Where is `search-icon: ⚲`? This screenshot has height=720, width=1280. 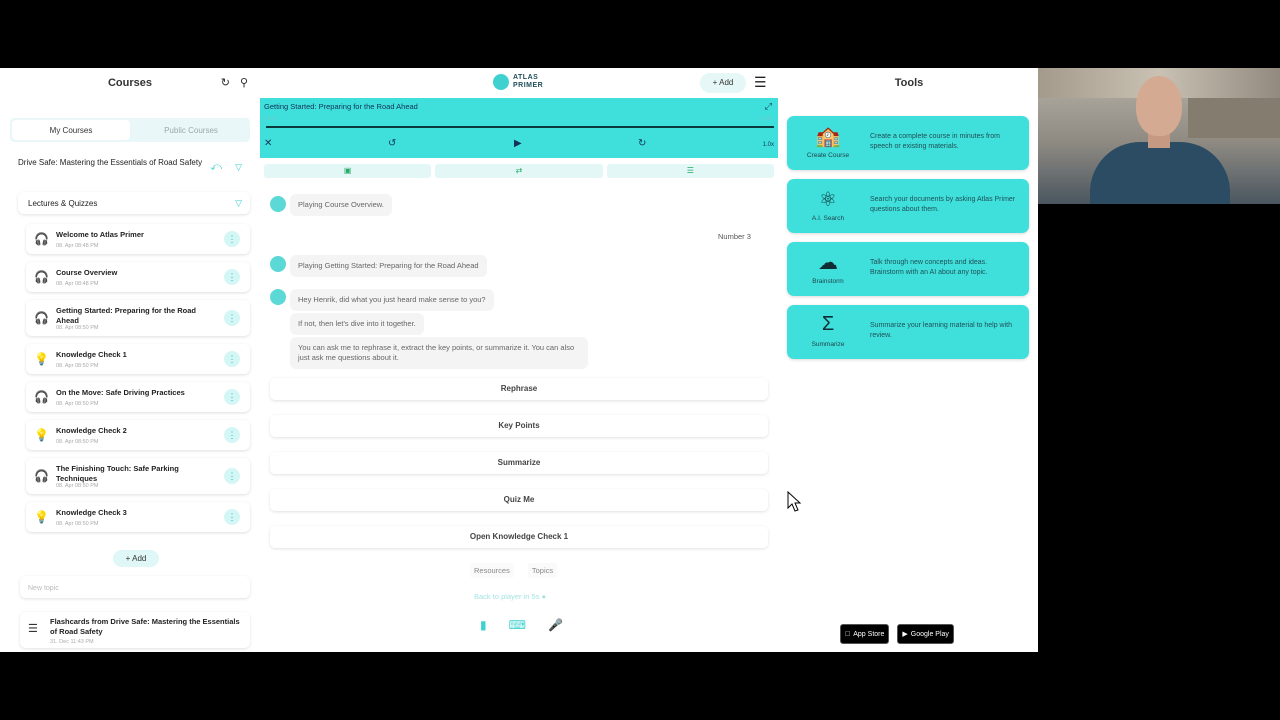
search-icon: ⚲ is located at coordinates (244, 82).